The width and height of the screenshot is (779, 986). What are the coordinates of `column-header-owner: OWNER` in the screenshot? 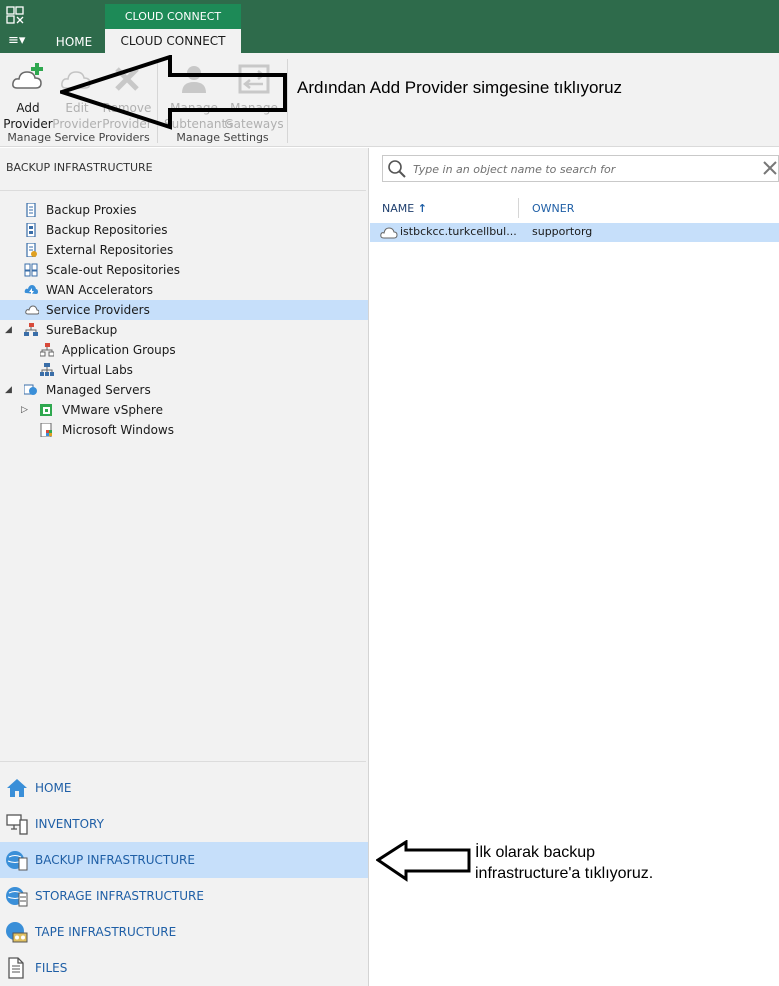 It's located at (553, 208).